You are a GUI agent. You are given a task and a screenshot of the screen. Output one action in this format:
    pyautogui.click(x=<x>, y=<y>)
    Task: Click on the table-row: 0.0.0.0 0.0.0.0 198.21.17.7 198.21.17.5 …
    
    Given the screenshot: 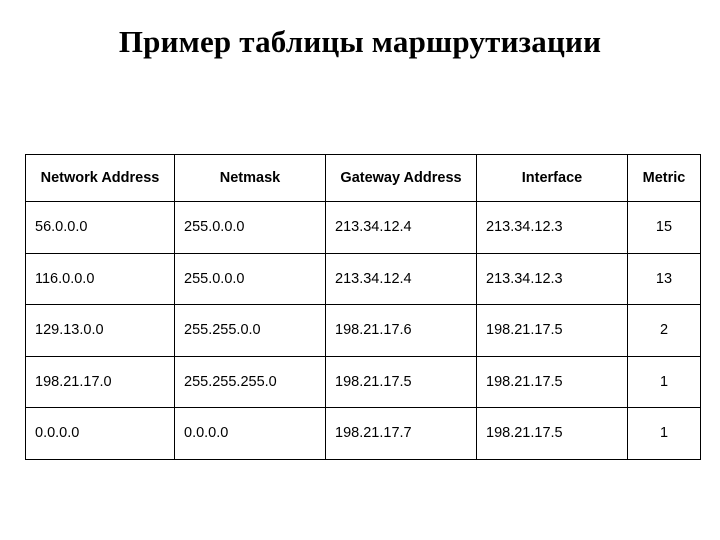 What is the action you would take?
    pyautogui.click(x=363, y=433)
    